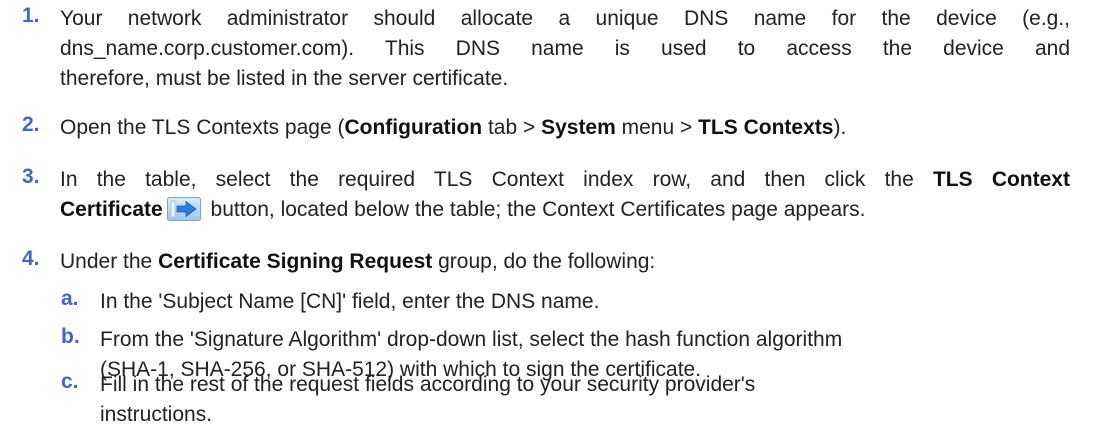  What do you see at coordinates (1001, 179) in the screenshot?
I see `ui-term: TLS Context` at bounding box center [1001, 179].